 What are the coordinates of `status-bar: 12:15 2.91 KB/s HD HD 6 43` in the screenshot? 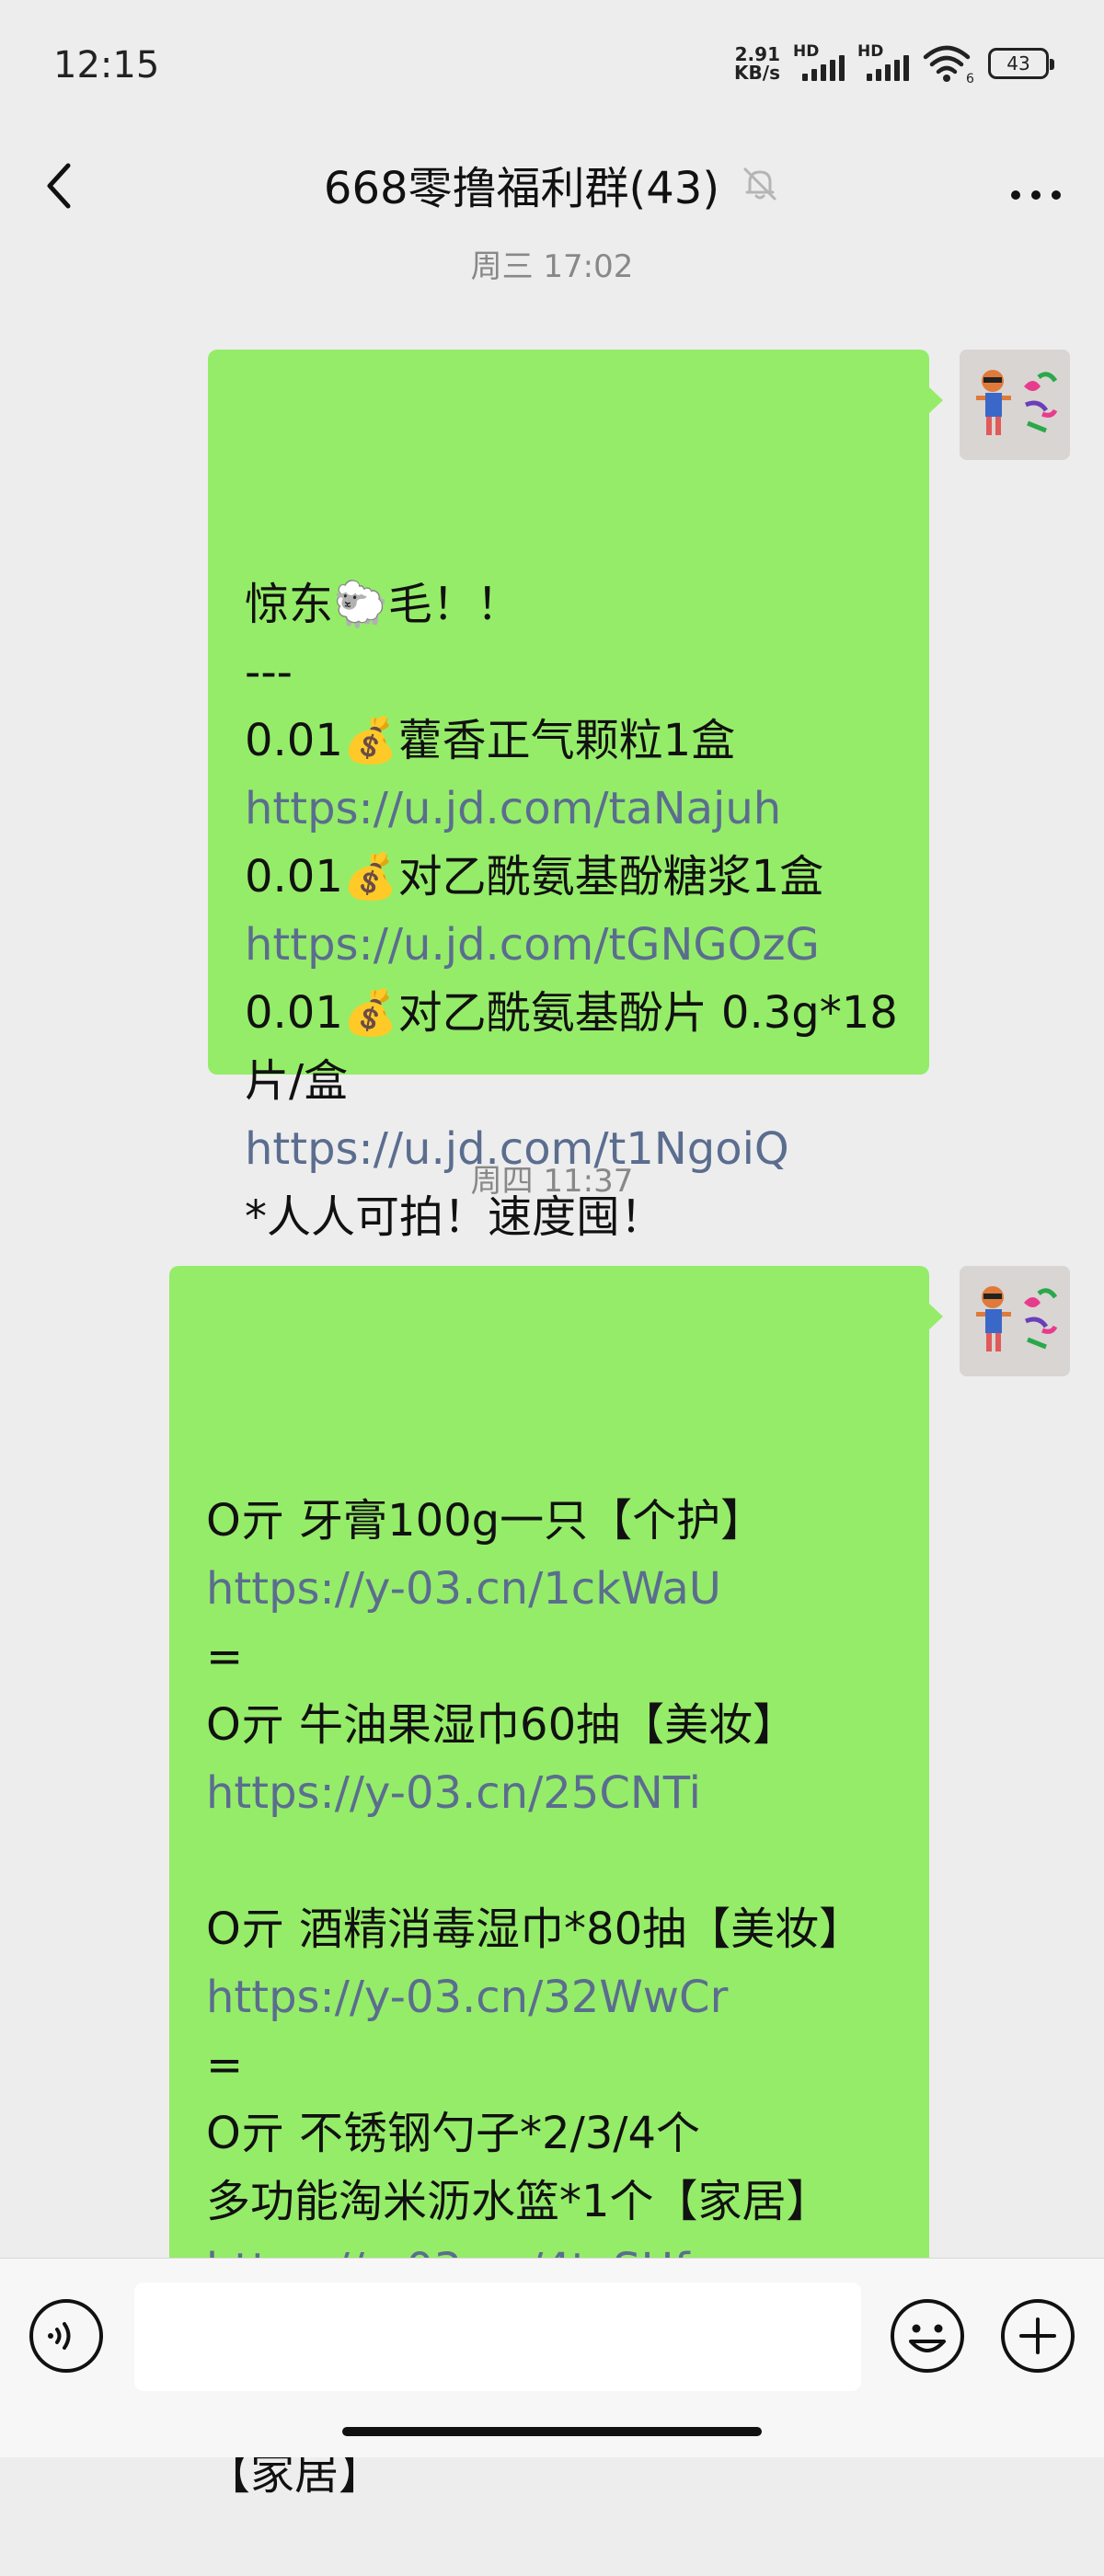 It's located at (552, 64).